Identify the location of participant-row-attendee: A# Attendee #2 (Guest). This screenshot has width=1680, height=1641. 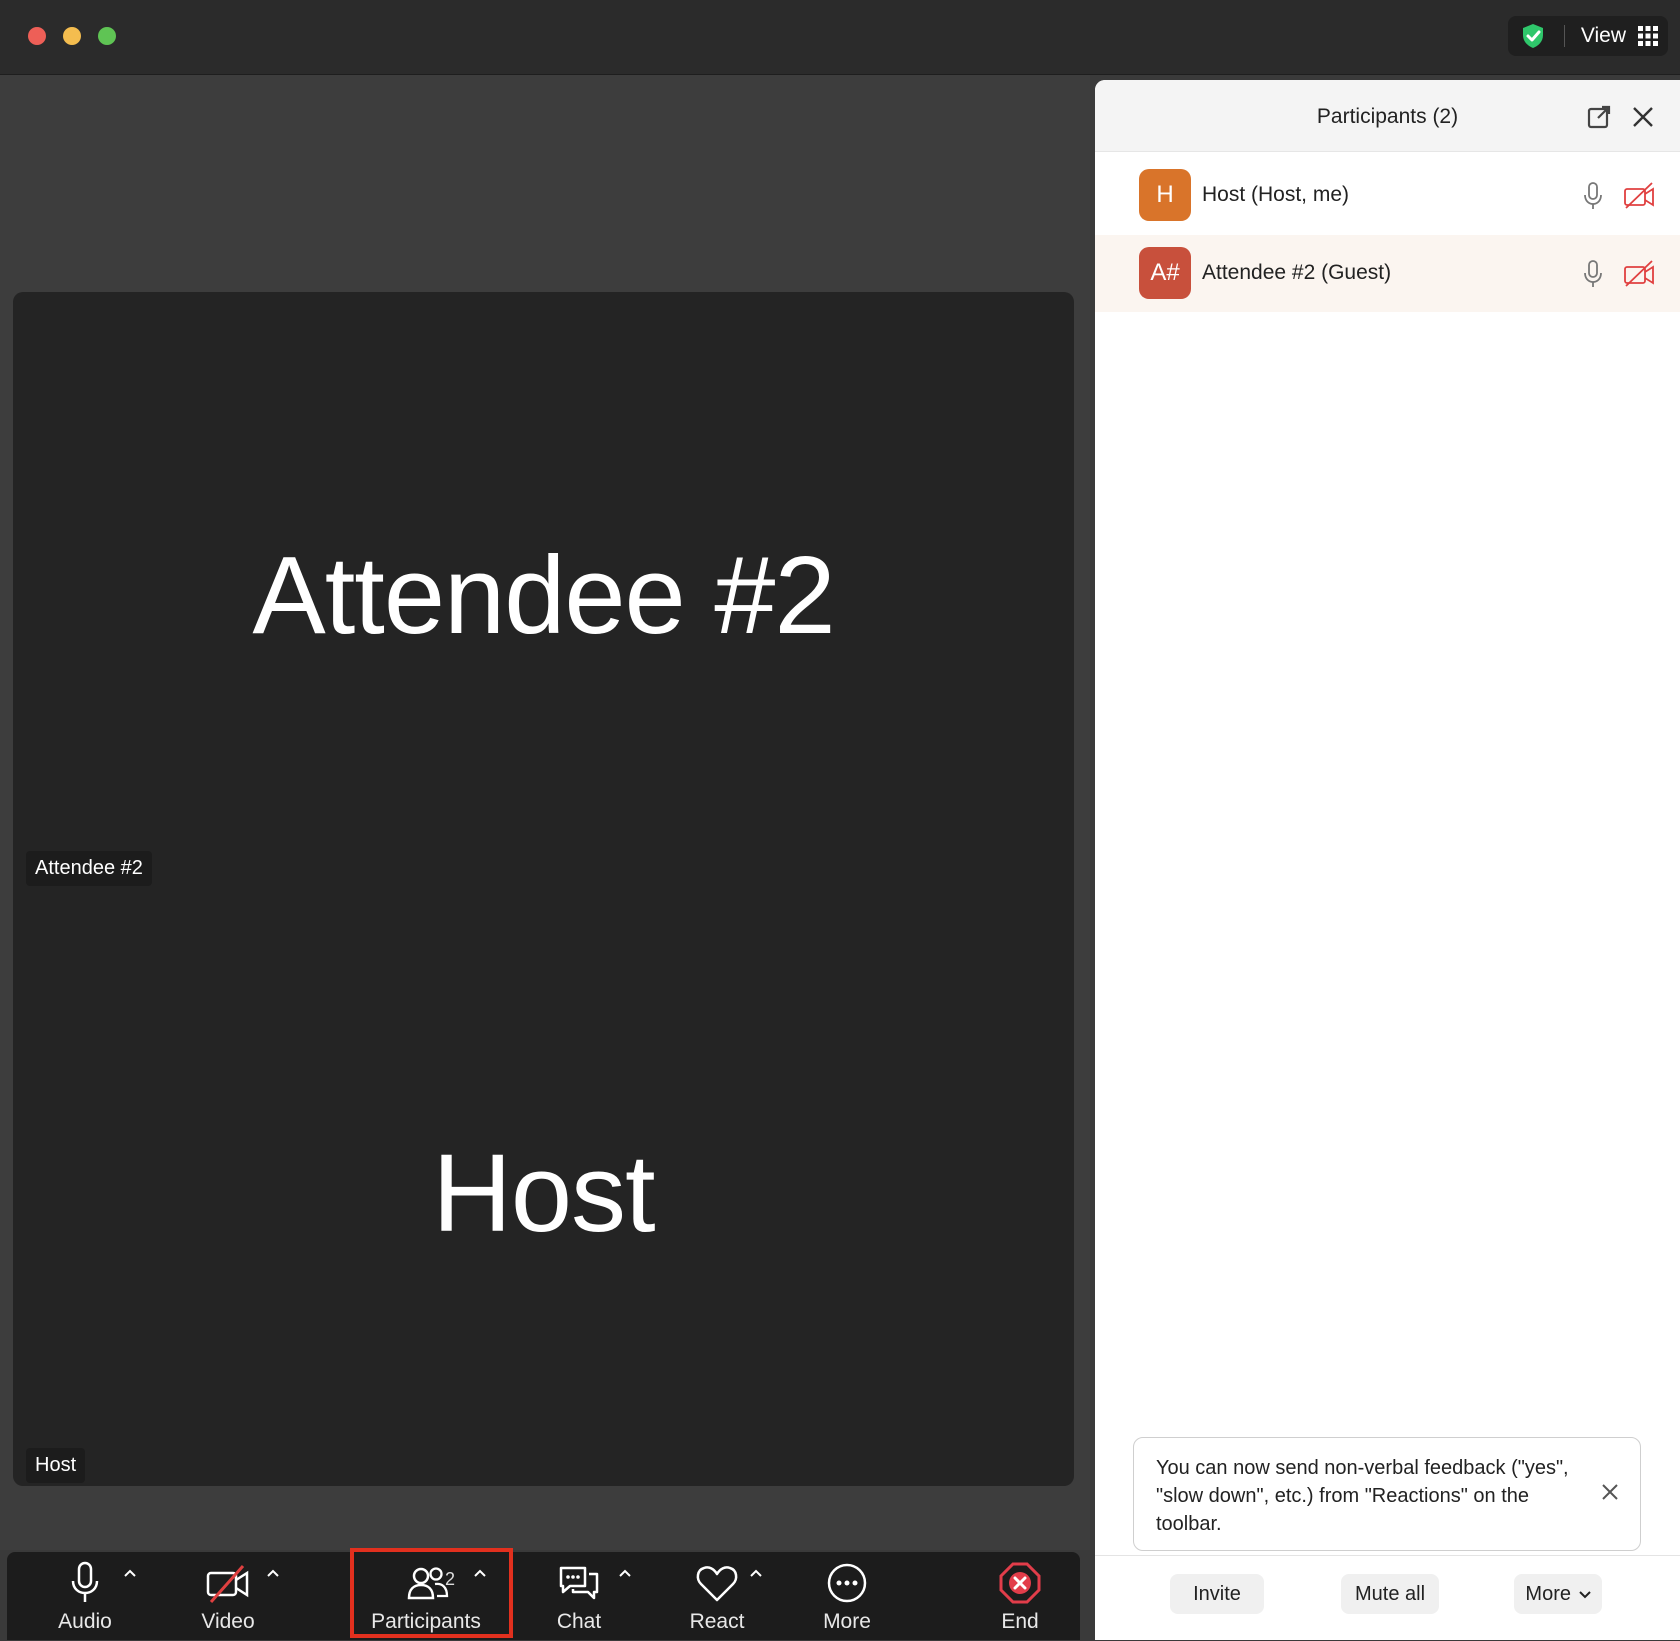
(1387, 273).